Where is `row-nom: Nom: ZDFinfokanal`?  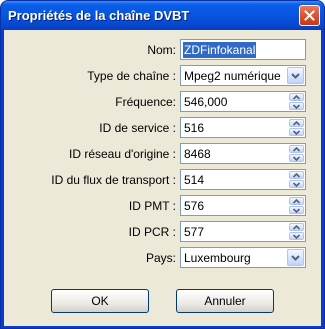 row-nom: Nom: ZDFinfokanal is located at coordinates (162, 50).